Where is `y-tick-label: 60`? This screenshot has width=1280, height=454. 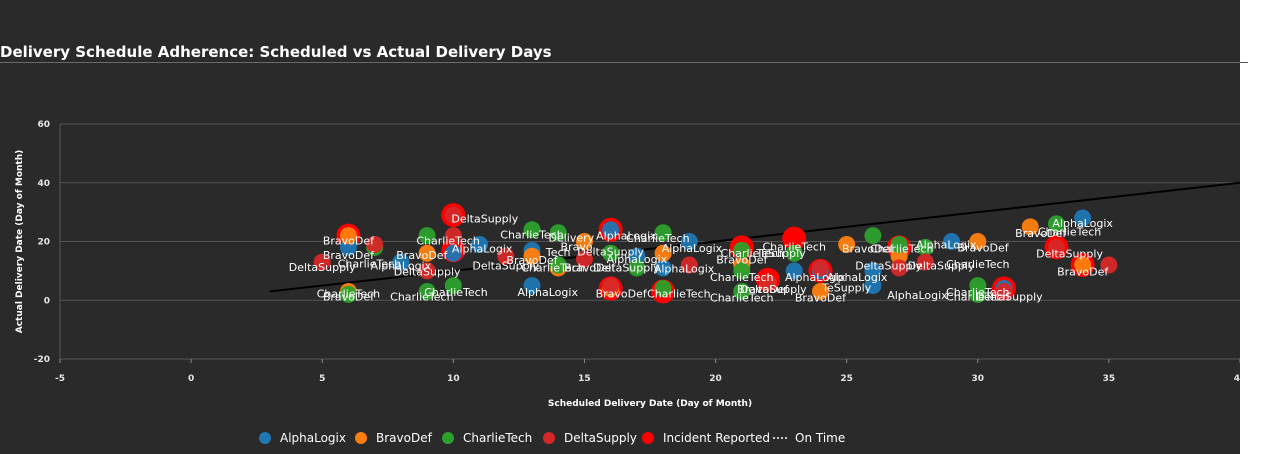
y-tick-label: 60 is located at coordinates (43, 125).